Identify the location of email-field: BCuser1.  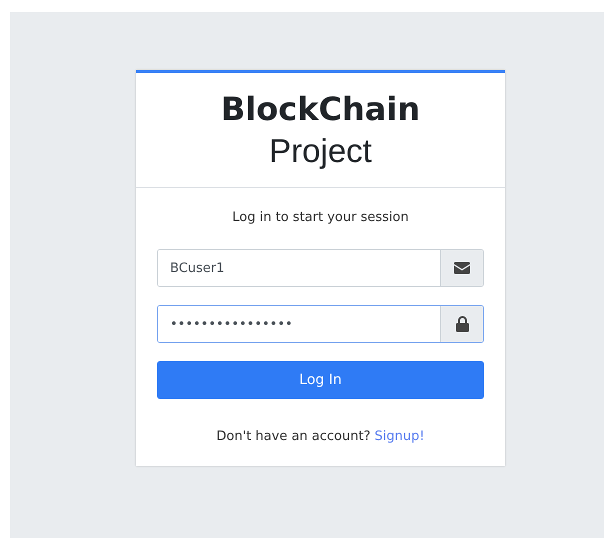
(320, 268).